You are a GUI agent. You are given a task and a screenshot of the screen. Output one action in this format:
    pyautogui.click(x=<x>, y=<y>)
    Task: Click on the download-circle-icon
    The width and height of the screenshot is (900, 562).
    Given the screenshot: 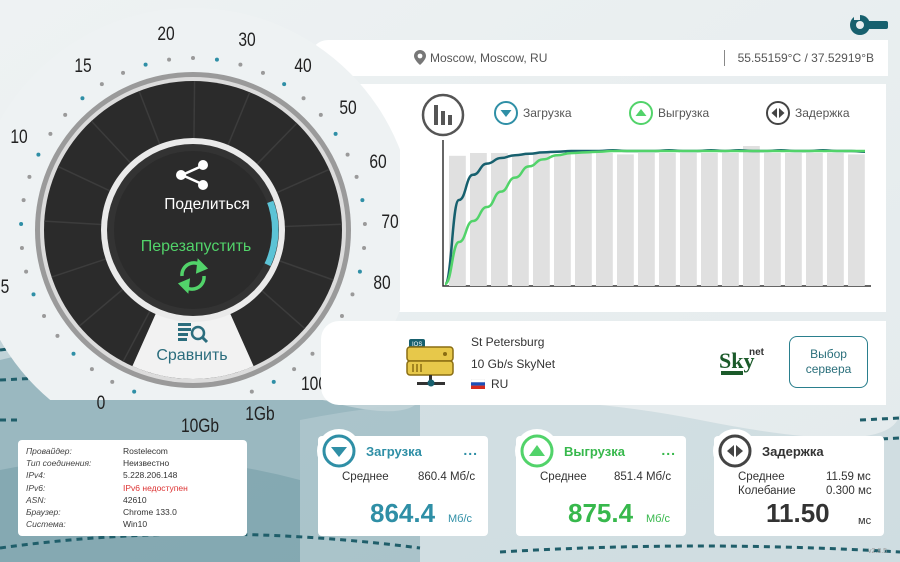 What is the action you would take?
    pyautogui.click(x=506, y=113)
    